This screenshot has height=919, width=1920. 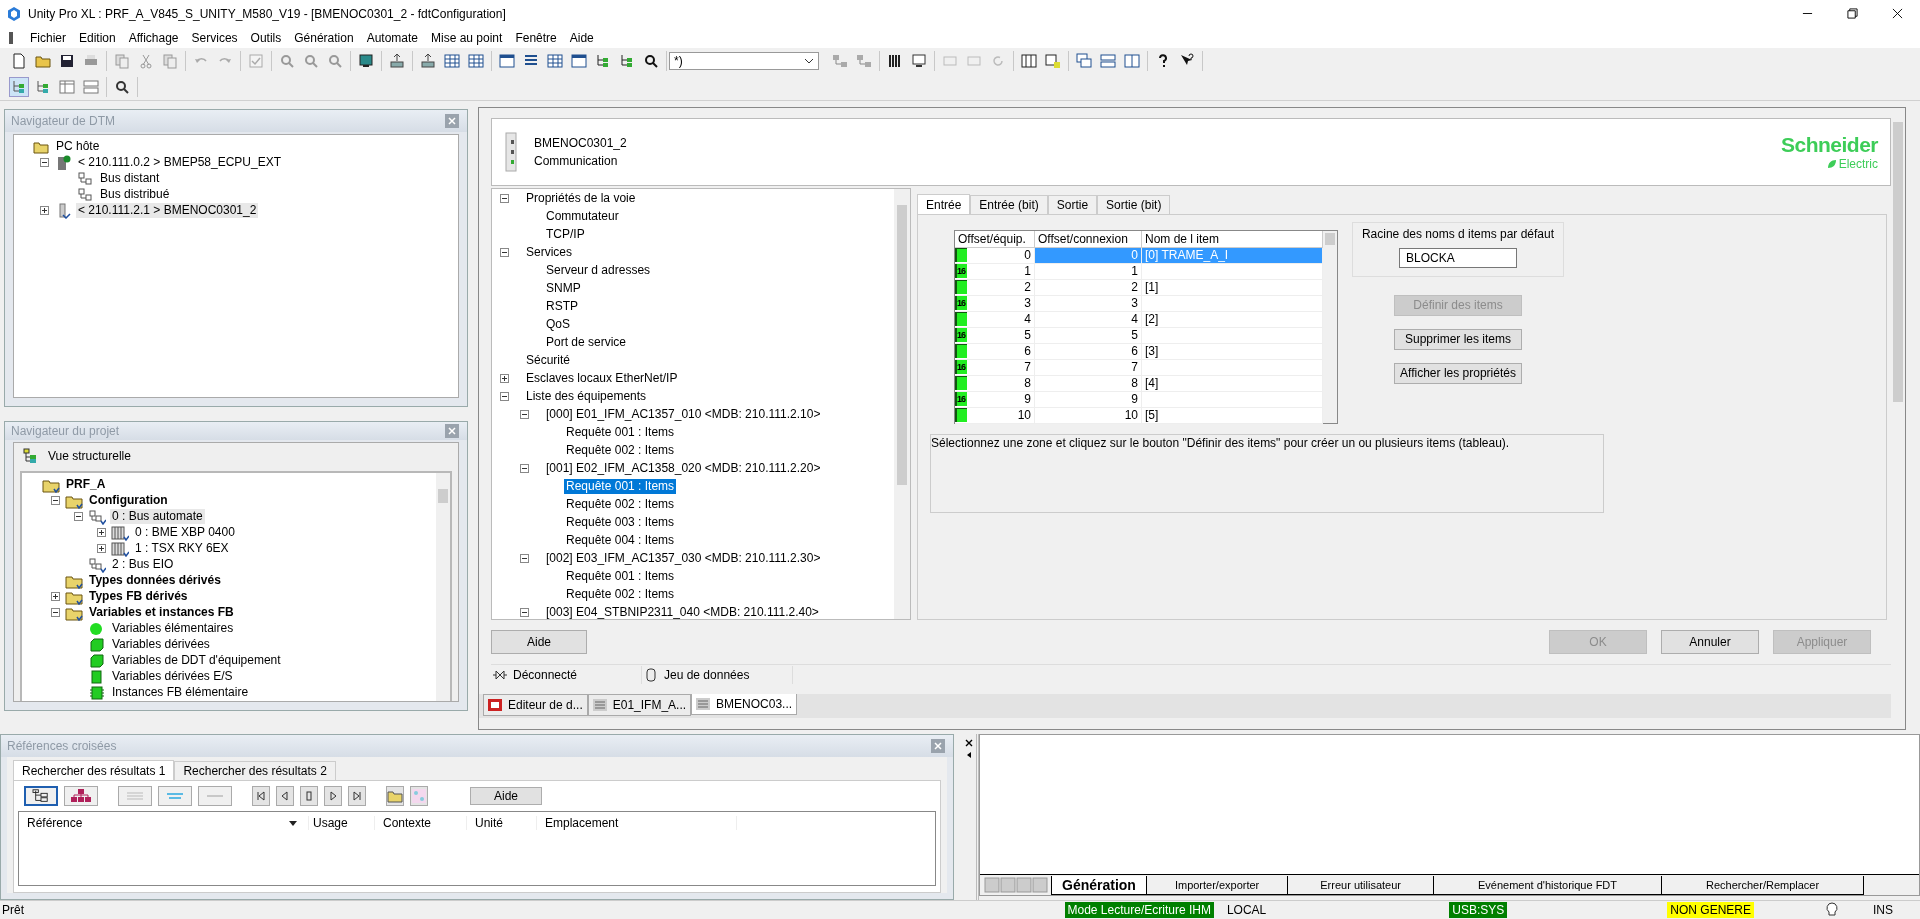 What do you see at coordinates (1139, 271) in the screenshot?
I see `table-row: 16 1 1` at bounding box center [1139, 271].